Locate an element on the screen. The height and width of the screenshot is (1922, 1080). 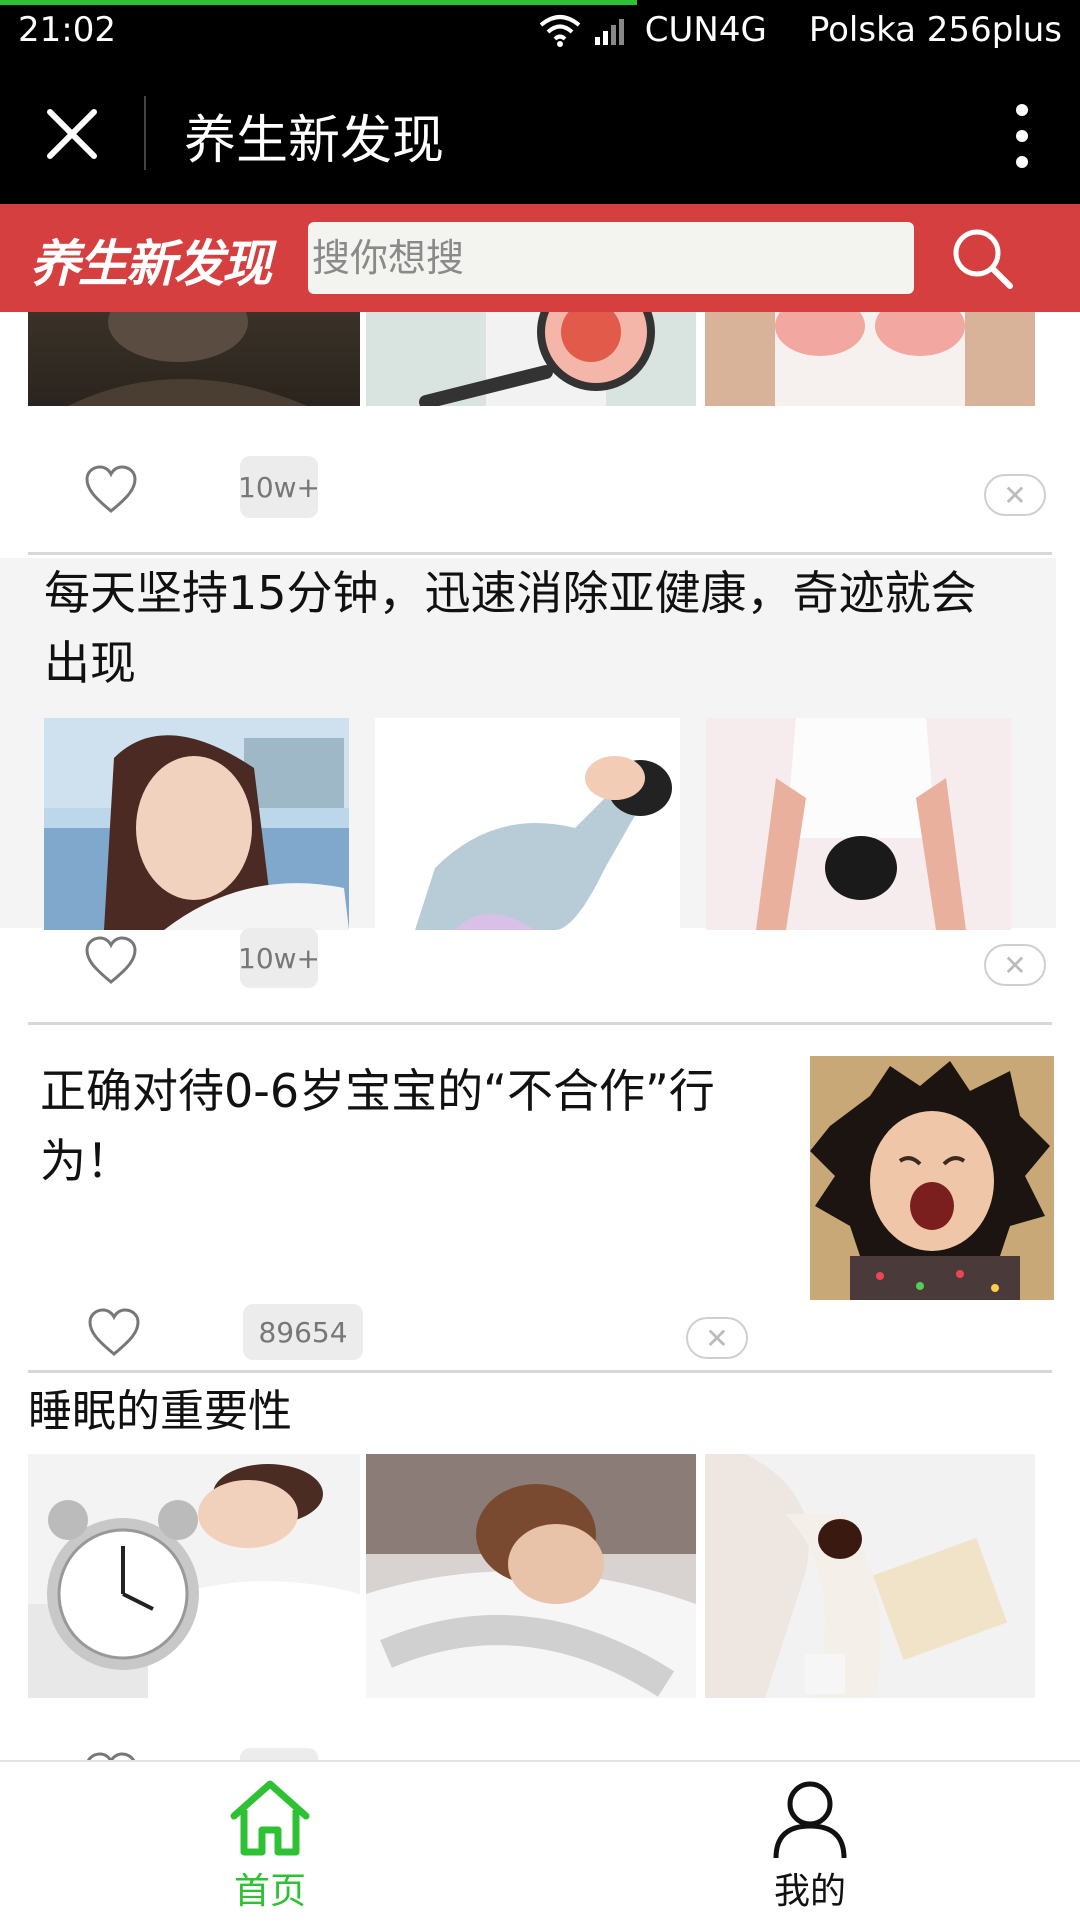
more-menu-button is located at coordinates (1022, 136).